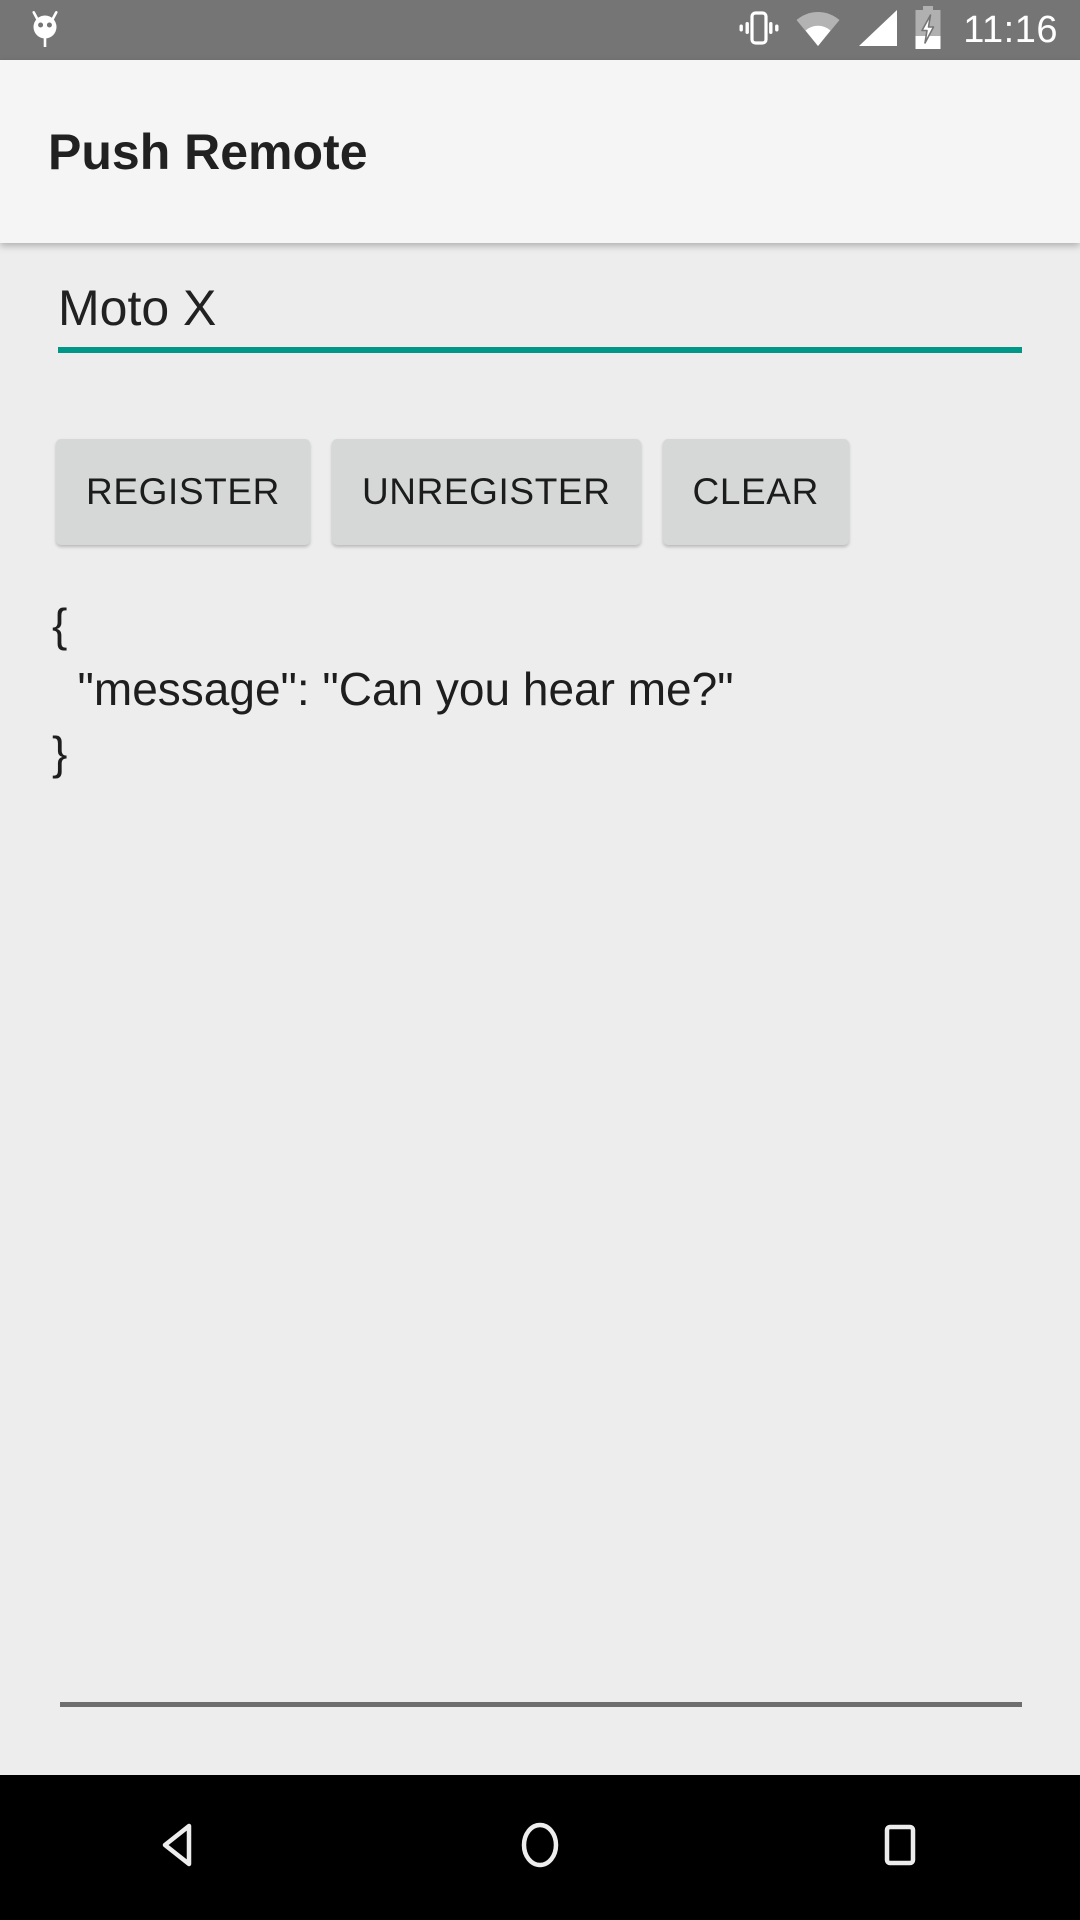  I want to click on status-bar-notifications, so click(32, 30).